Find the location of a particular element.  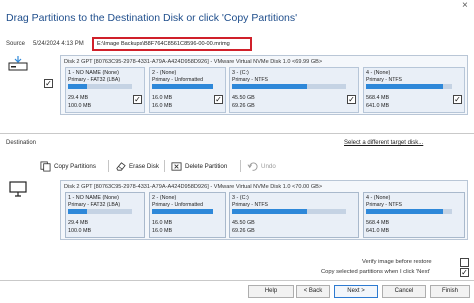

monitor-icon is located at coordinates (18, 190).